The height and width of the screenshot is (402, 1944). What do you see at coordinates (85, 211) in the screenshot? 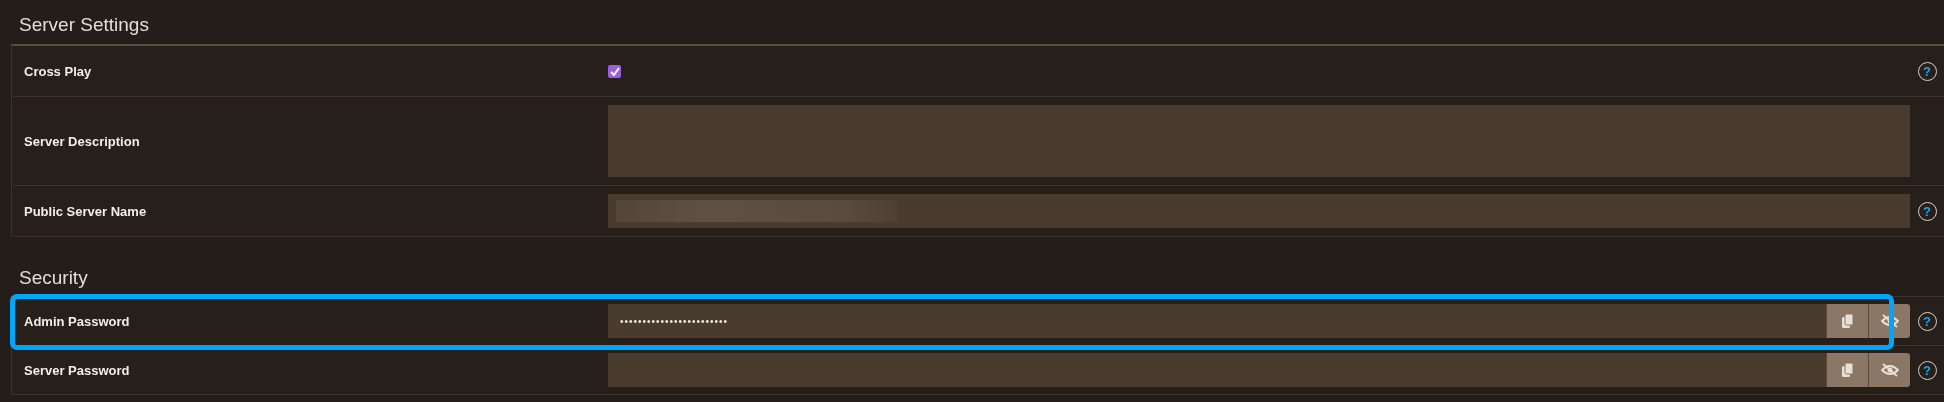
I see `field-label: Public Server Name` at bounding box center [85, 211].